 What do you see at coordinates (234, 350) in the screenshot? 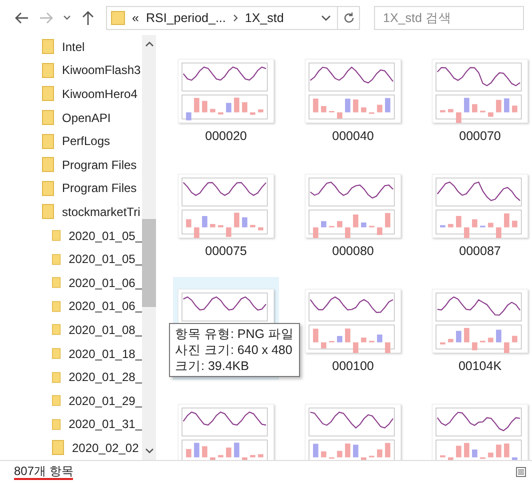
I see `tooltip-line: 사진 크기: 640 x 480` at bounding box center [234, 350].